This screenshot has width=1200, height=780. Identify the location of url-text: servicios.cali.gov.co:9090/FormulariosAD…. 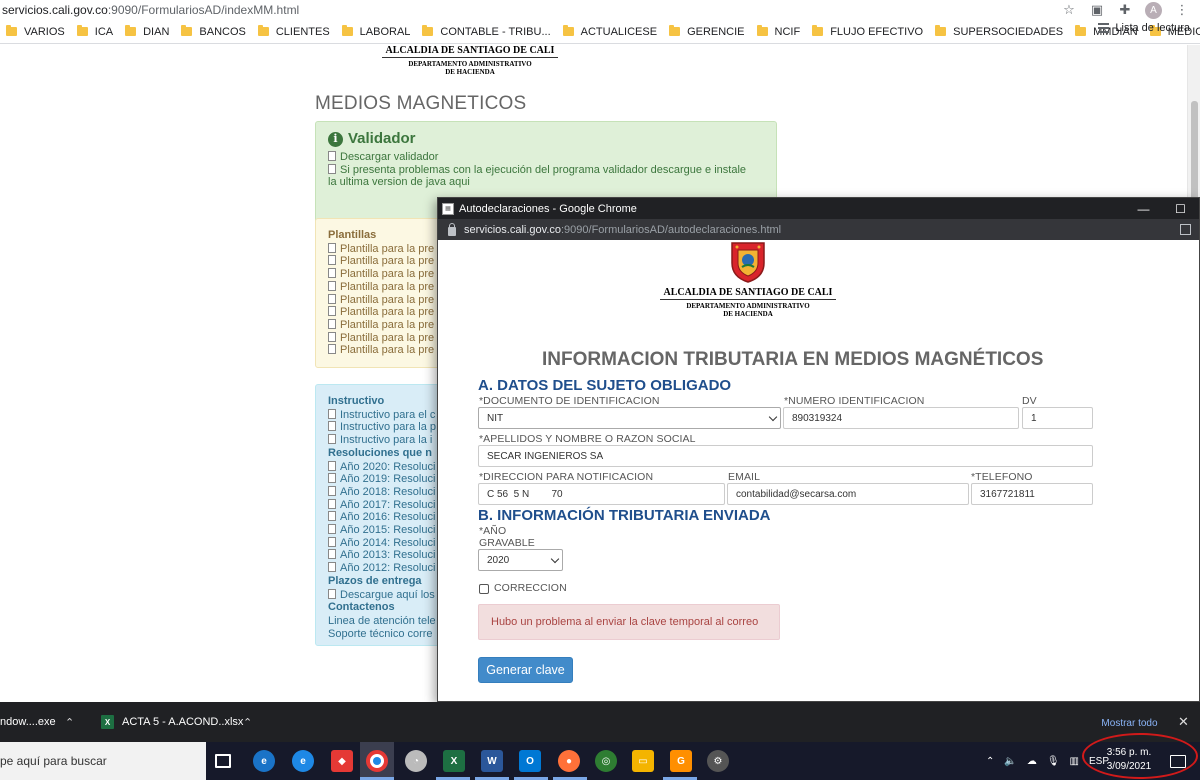
(150, 10).